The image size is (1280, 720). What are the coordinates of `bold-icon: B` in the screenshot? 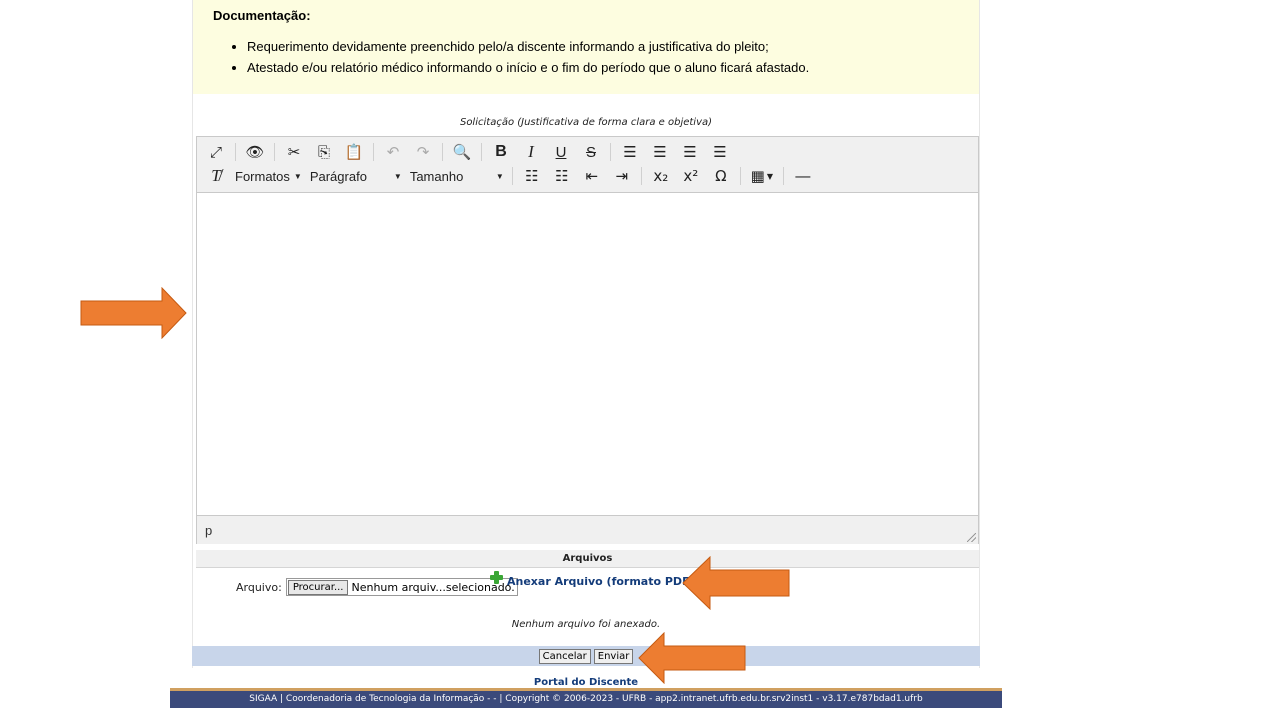 It's located at (501, 152).